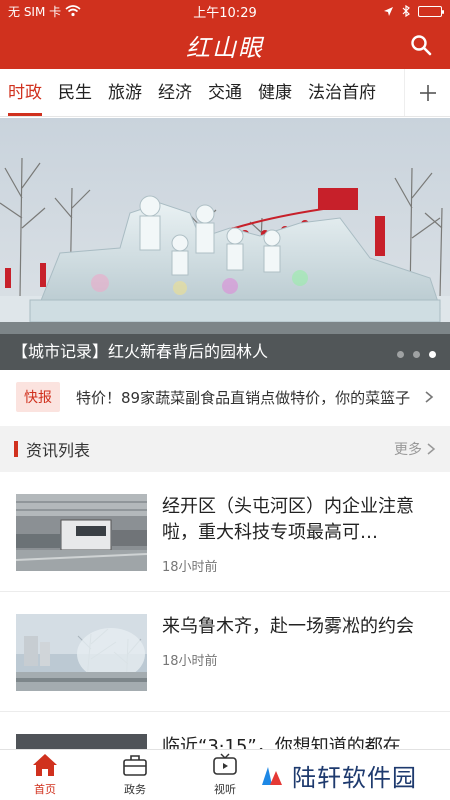 The width and height of the screenshot is (450, 800). Describe the element at coordinates (354, 777) in the screenshot. I see `watermark-text: 陆轩软件园` at that location.